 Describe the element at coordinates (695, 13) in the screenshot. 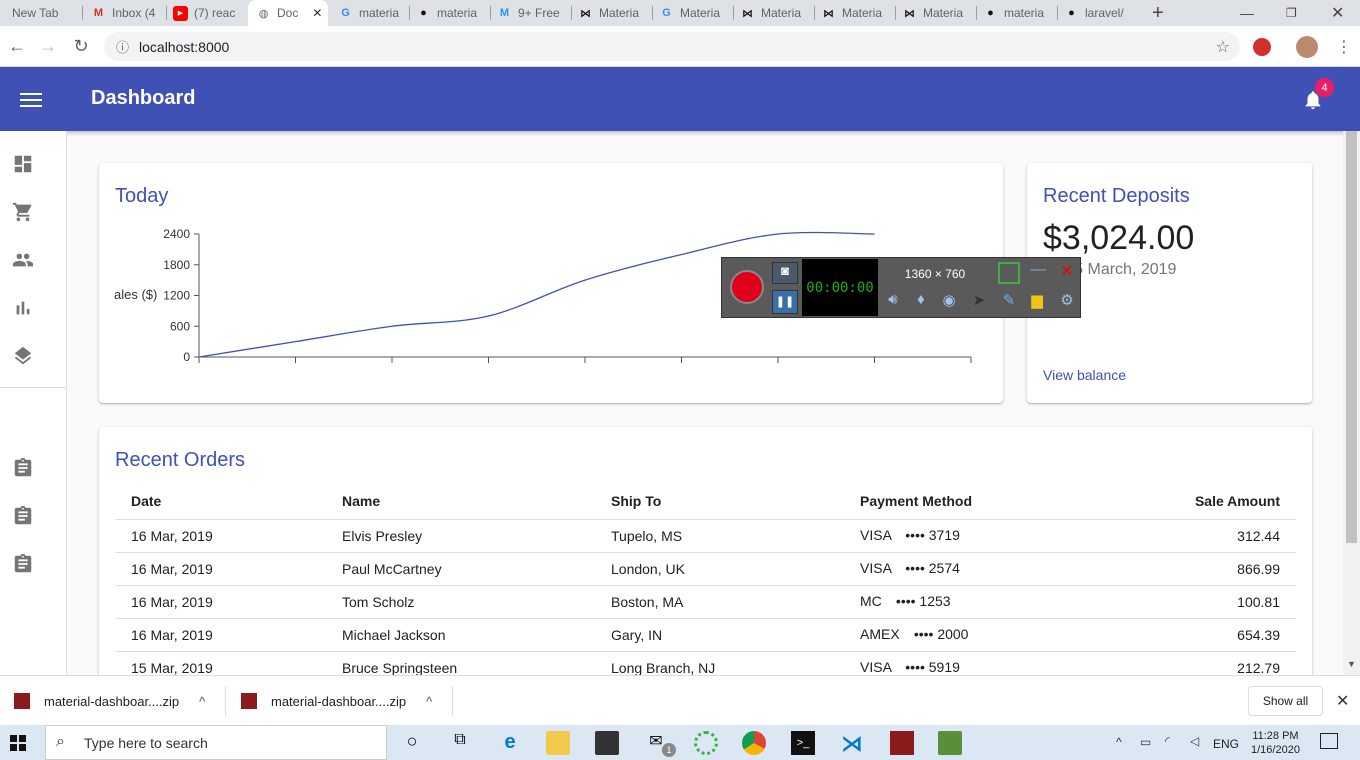

I see `tab-google-material-2: G Materia` at that location.